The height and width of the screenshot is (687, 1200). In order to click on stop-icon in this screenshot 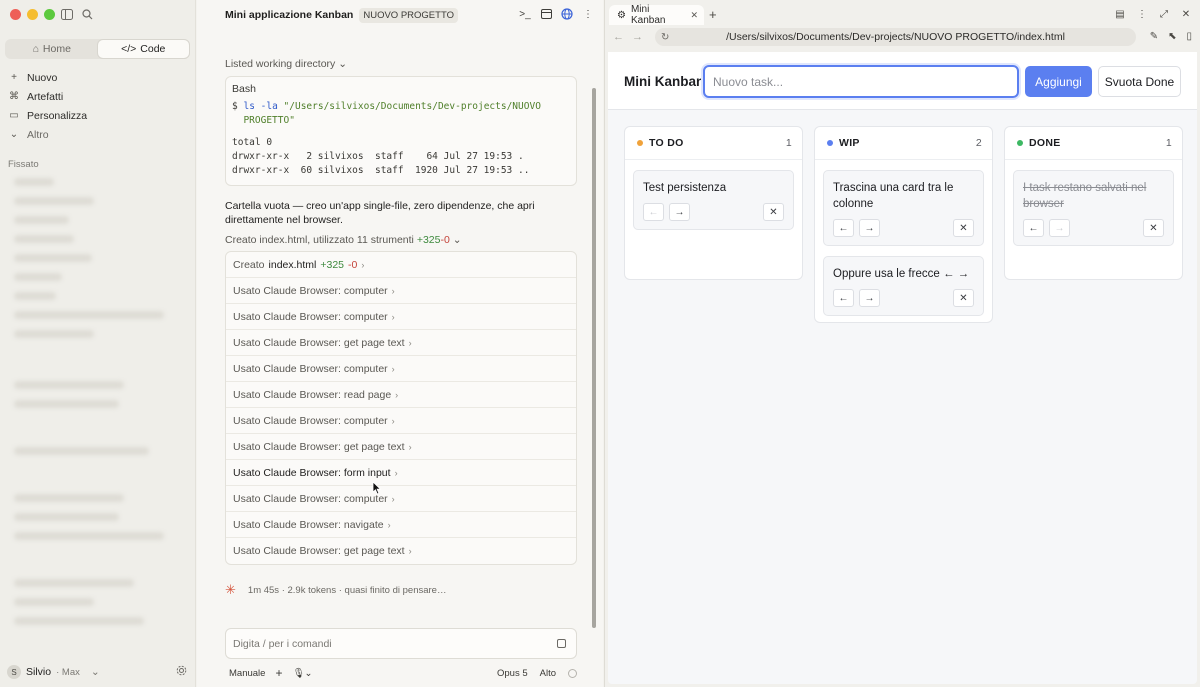, I will do `click(561, 643)`.